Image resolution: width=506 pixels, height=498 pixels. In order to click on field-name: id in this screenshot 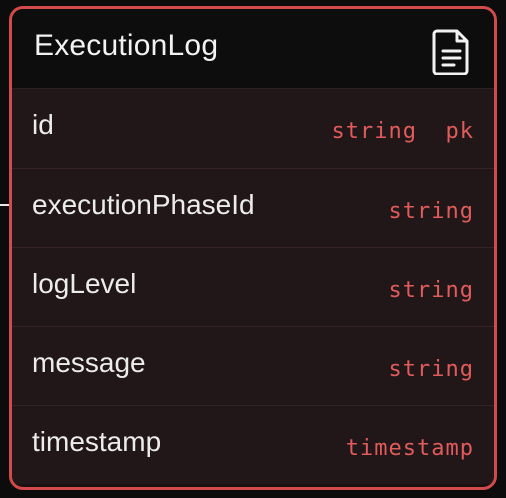, I will do `click(43, 124)`.